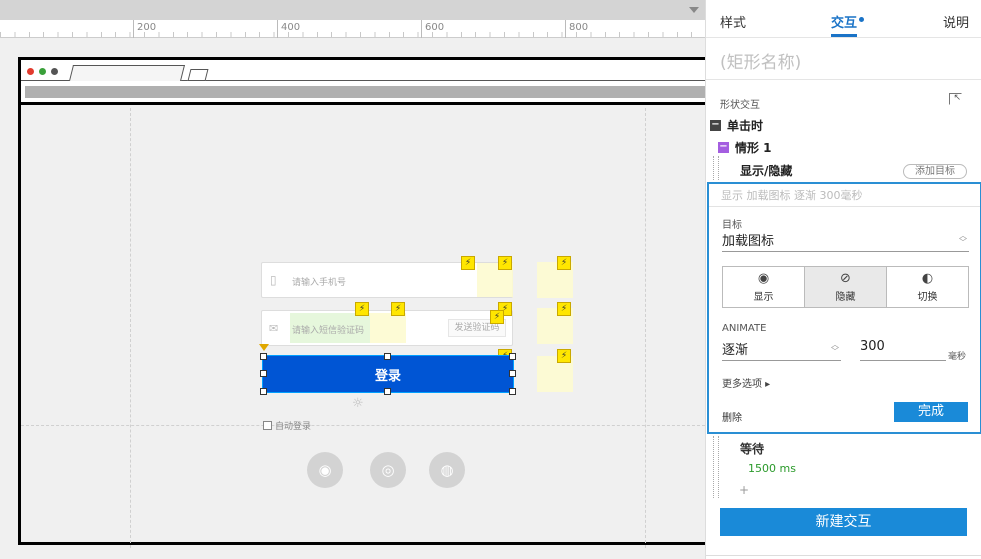  Describe the element at coordinates (694, 10) in the screenshot. I see `ruler-collapse-arrow-icon` at that location.